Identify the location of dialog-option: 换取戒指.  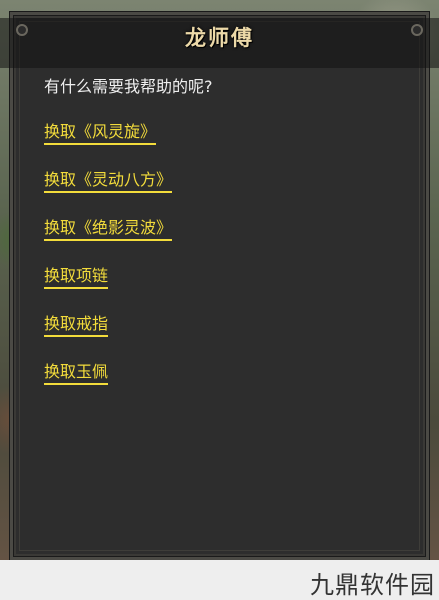
(108, 334).